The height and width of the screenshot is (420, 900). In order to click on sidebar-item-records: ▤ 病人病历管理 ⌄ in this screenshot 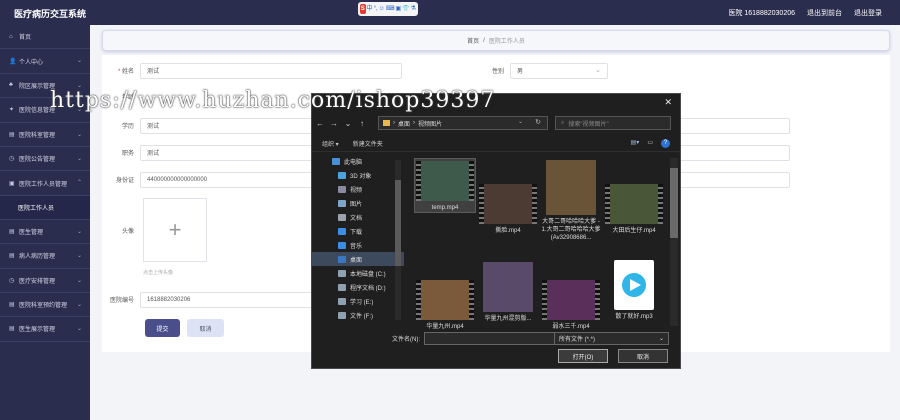, I will do `click(45, 256)`.